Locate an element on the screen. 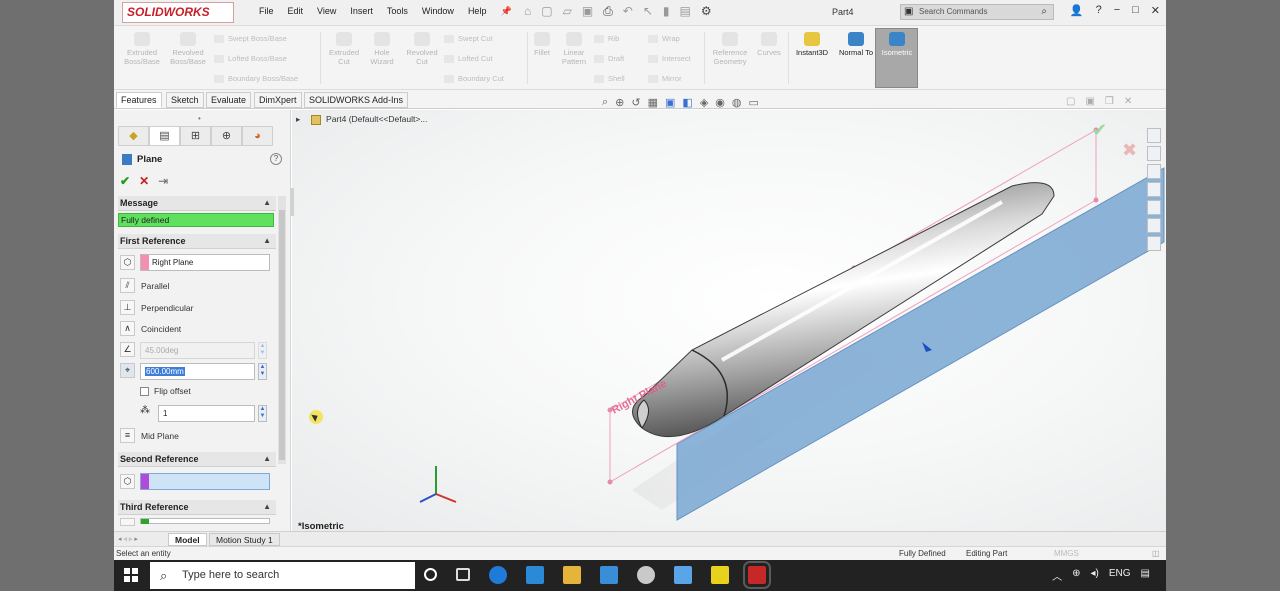  store-icon is located at coordinates (609, 575).